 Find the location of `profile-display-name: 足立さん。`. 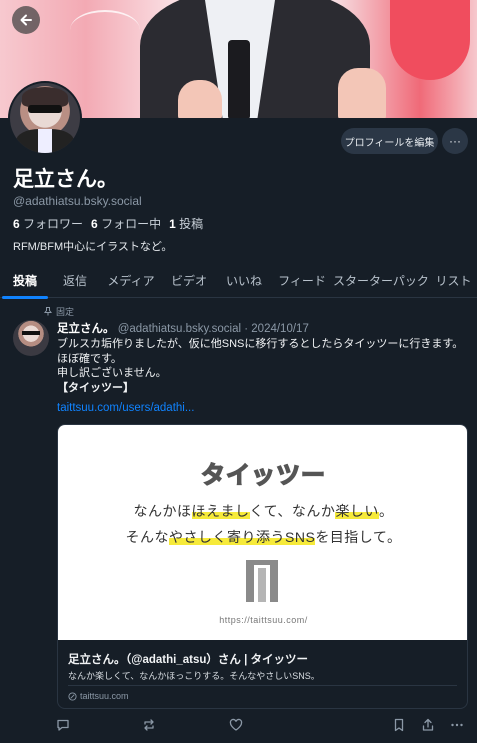

profile-display-name: 足立さん。 is located at coordinates (65, 179).